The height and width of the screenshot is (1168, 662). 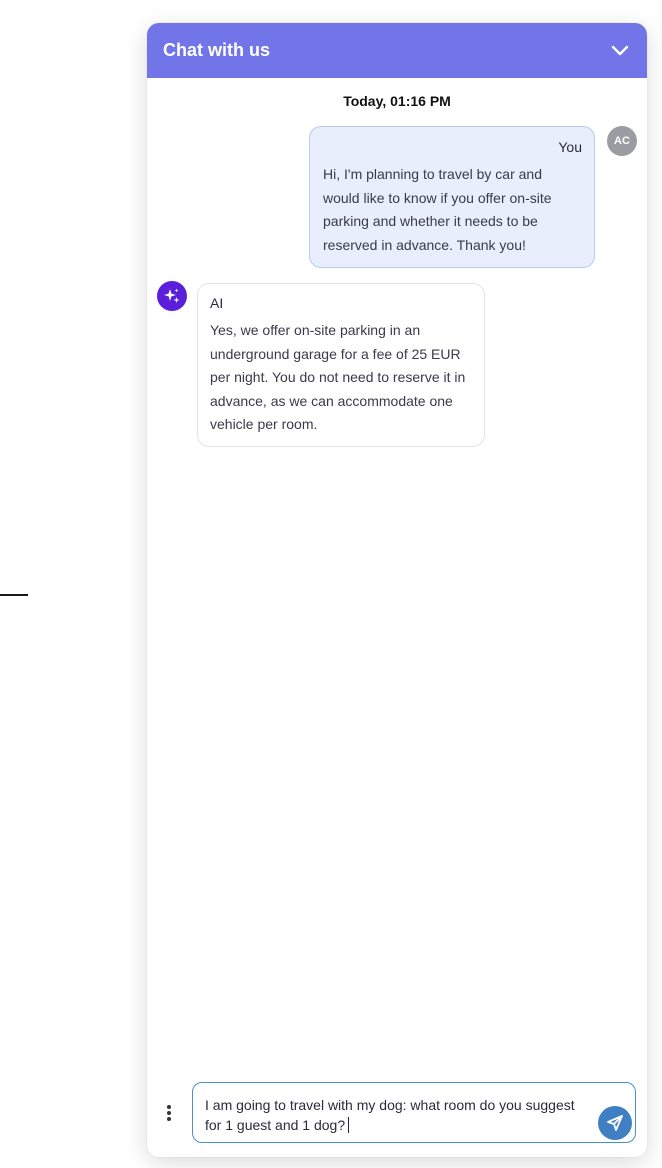 What do you see at coordinates (216, 50) in the screenshot?
I see `chat-title: Chat with us` at bounding box center [216, 50].